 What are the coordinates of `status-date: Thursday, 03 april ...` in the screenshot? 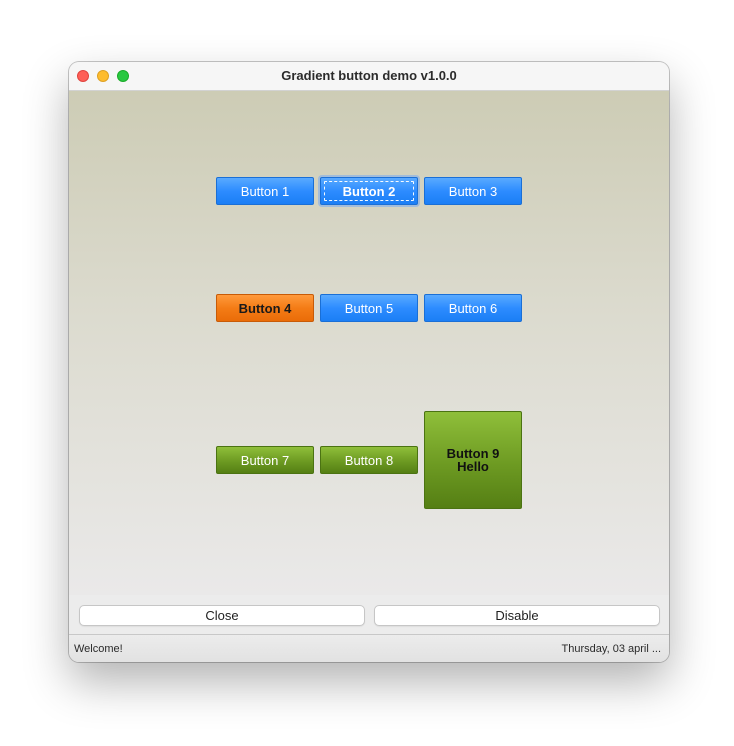 It's located at (611, 649).